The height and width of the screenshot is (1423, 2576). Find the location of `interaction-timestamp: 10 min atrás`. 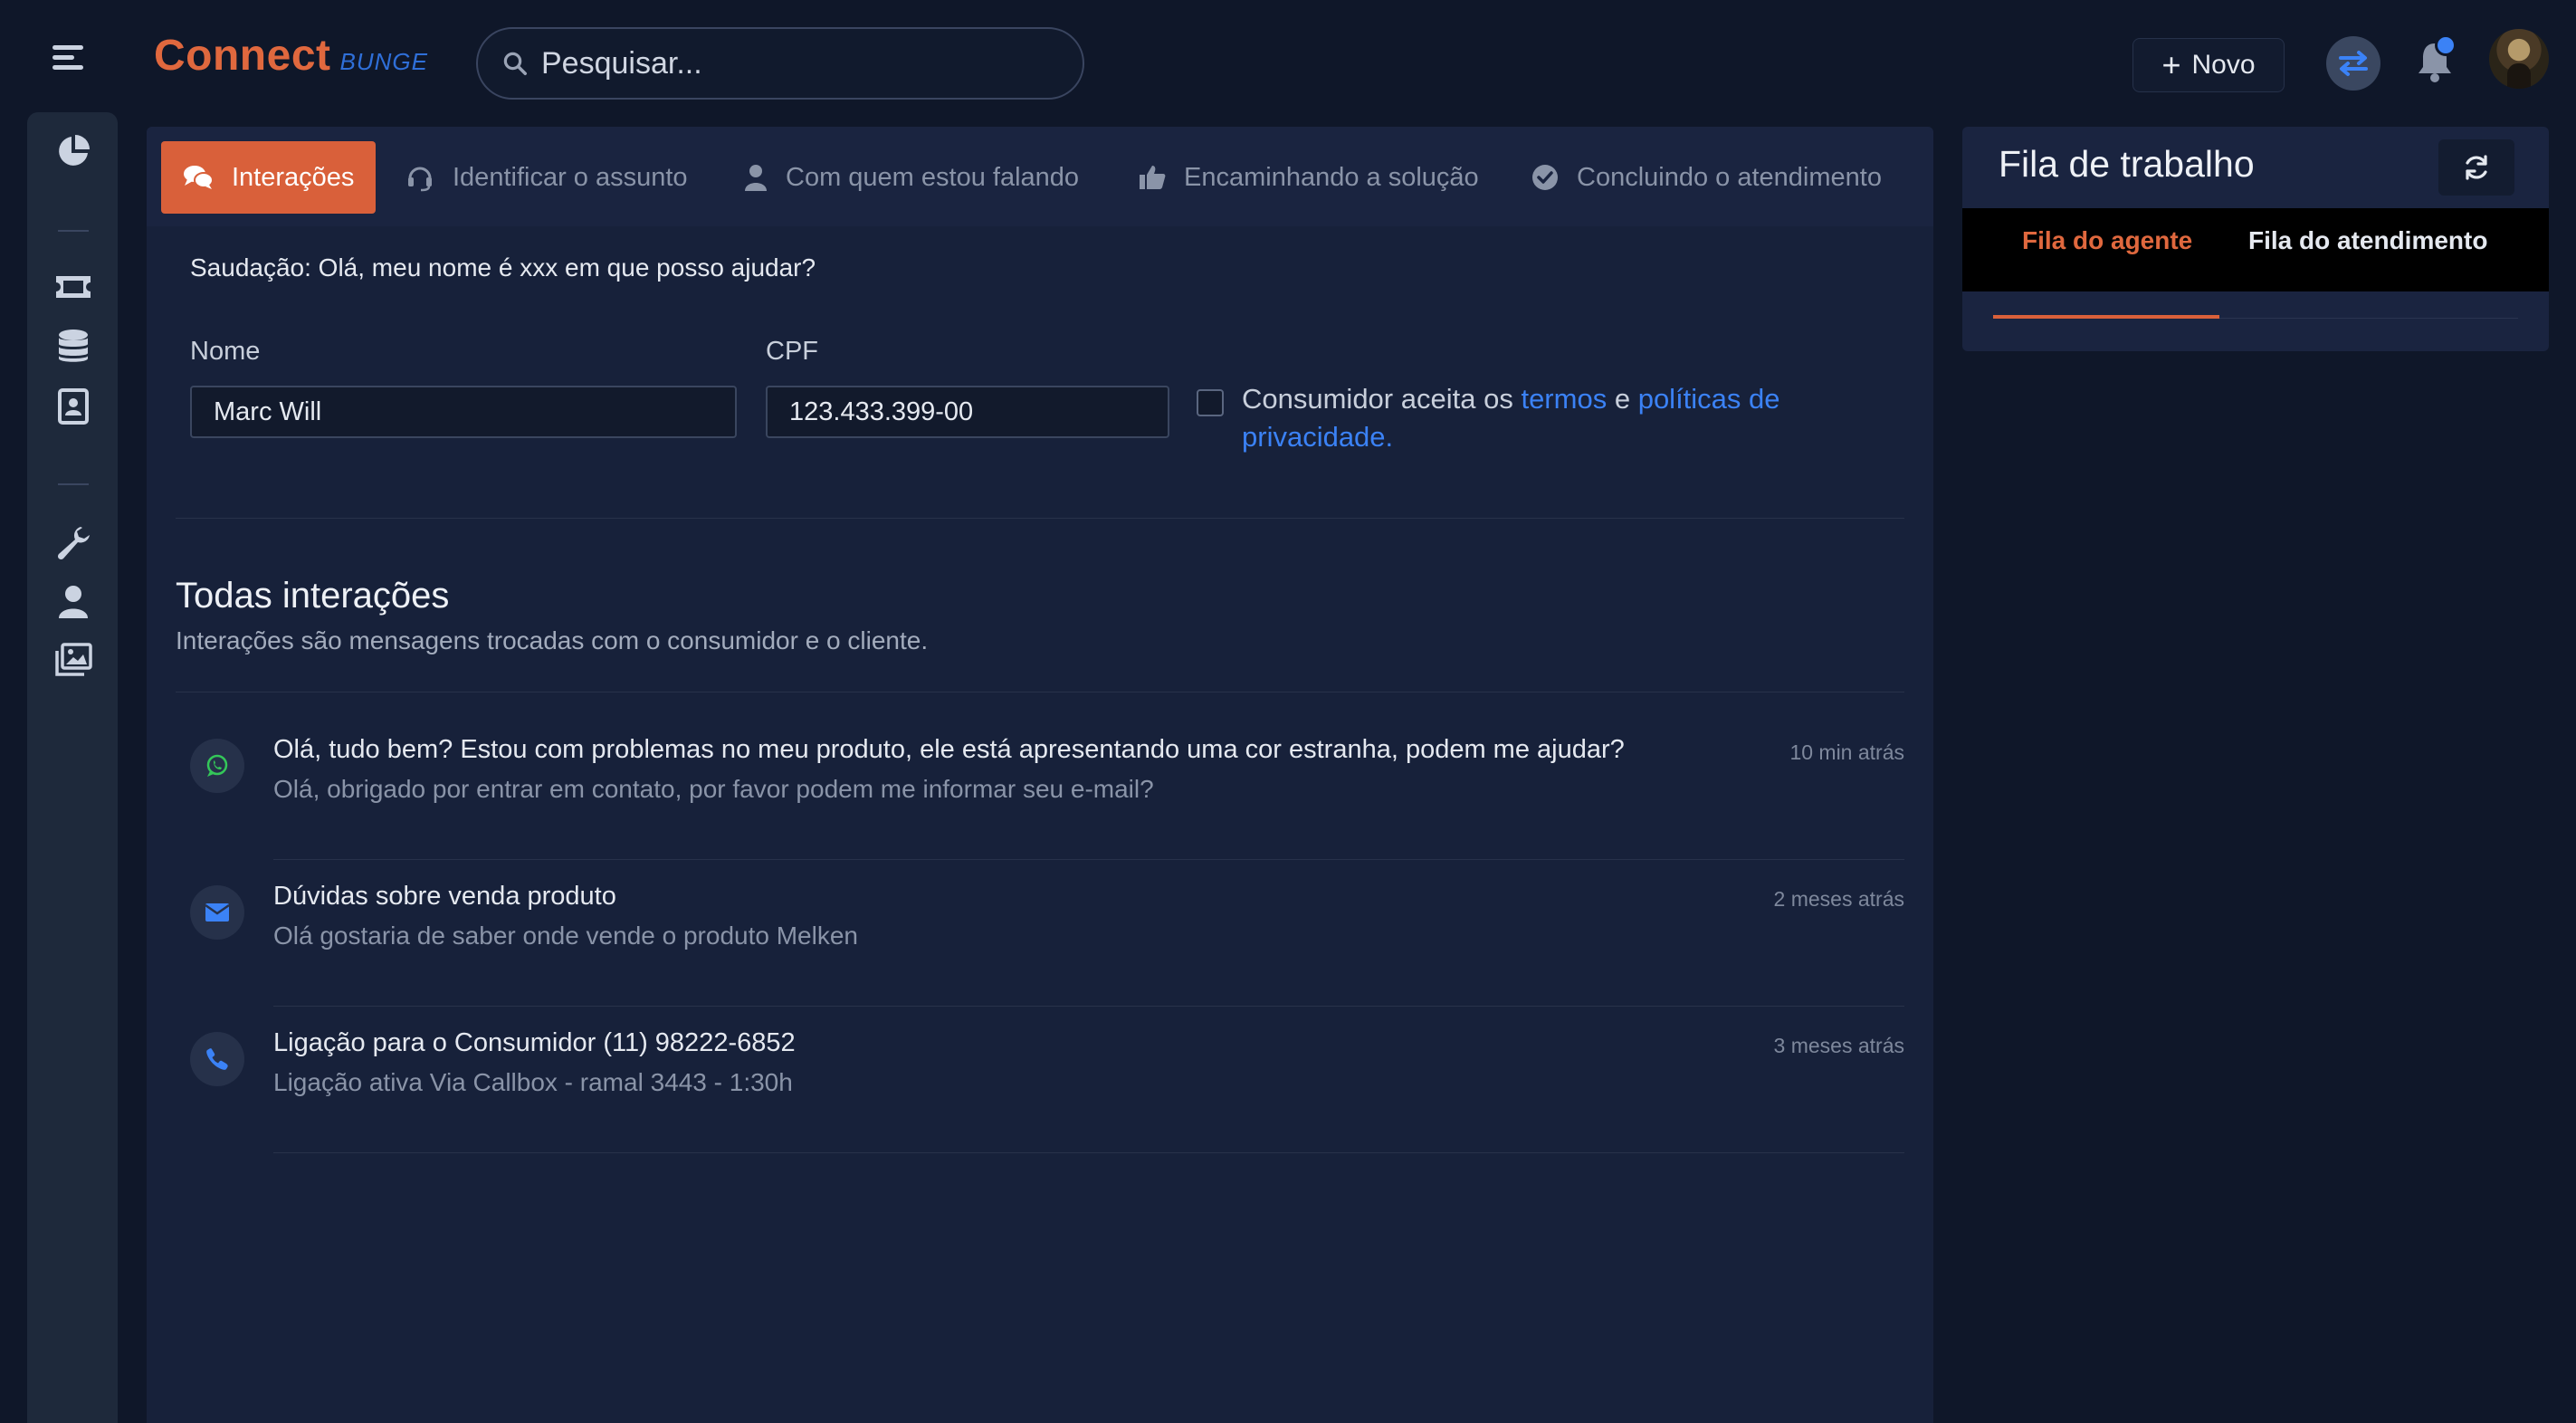

interaction-timestamp: 10 min atrás is located at coordinates (1846, 752).